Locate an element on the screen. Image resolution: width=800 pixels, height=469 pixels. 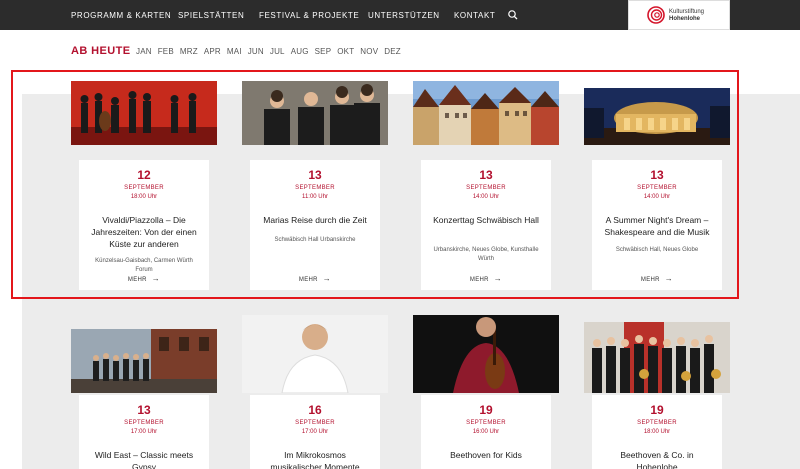
event-title: Wild East – Classic meets Gypsy is located at coordinates (144, 459).